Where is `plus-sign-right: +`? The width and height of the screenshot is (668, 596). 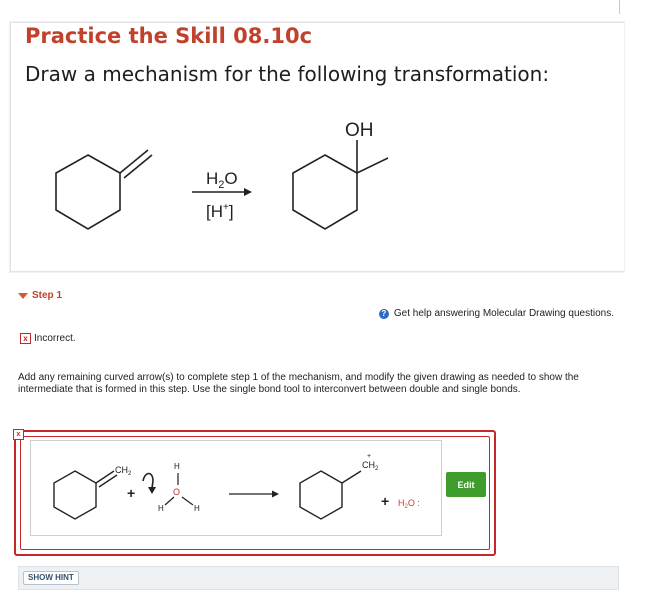 plus-sign-right: + is located at coordinates (385, 501).